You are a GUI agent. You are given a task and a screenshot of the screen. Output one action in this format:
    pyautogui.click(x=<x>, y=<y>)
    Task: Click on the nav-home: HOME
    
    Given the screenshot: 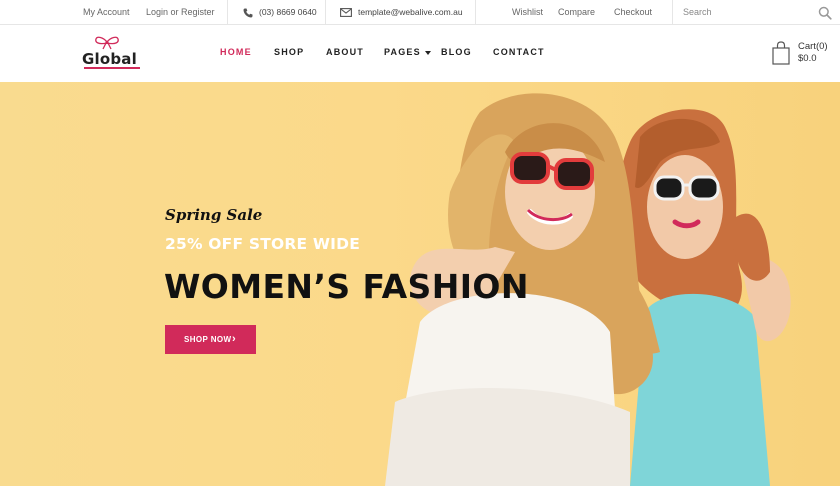 What is the action you would take?
    pyautogui.click(x=236, y=52)
    